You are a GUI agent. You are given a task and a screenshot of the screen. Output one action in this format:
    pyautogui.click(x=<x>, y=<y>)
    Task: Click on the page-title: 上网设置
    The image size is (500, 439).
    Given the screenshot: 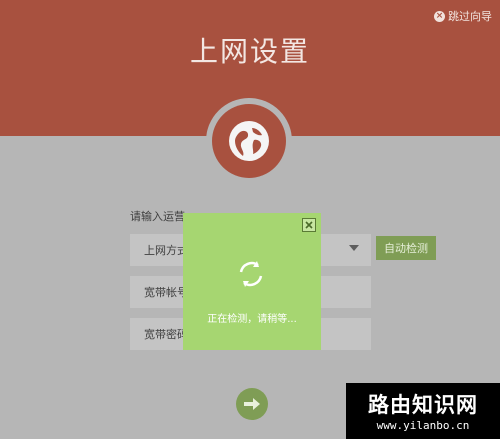 What is the action you would take?
    pyautogui.click(x=249, y=51)
    